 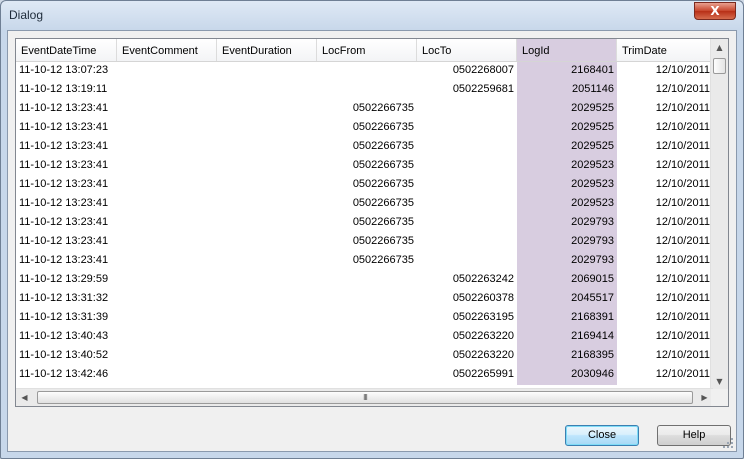 I want to click on cell-logid: 2168391, so click(x=567, y=318).